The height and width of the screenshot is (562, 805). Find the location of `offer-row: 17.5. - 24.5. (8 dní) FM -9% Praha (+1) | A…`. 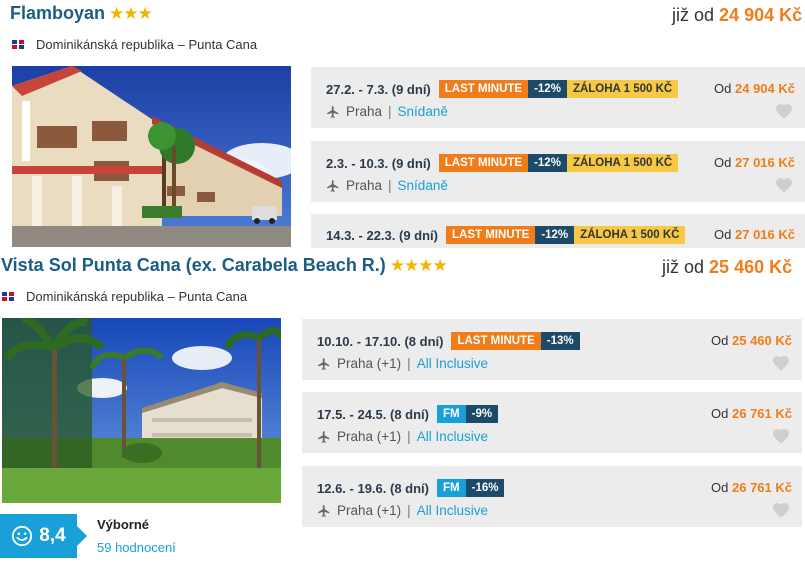

offer-row: 17.5. - 24.5. (8 dní) FM -9% Praha (+1) | A… is located at coordinates (552, 422).